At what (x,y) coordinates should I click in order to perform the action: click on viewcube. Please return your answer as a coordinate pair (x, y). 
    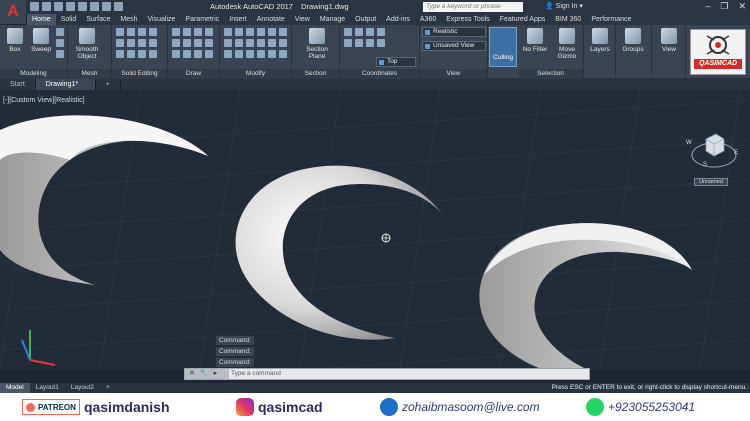
    Looking at the image, I should click on (715, 155).